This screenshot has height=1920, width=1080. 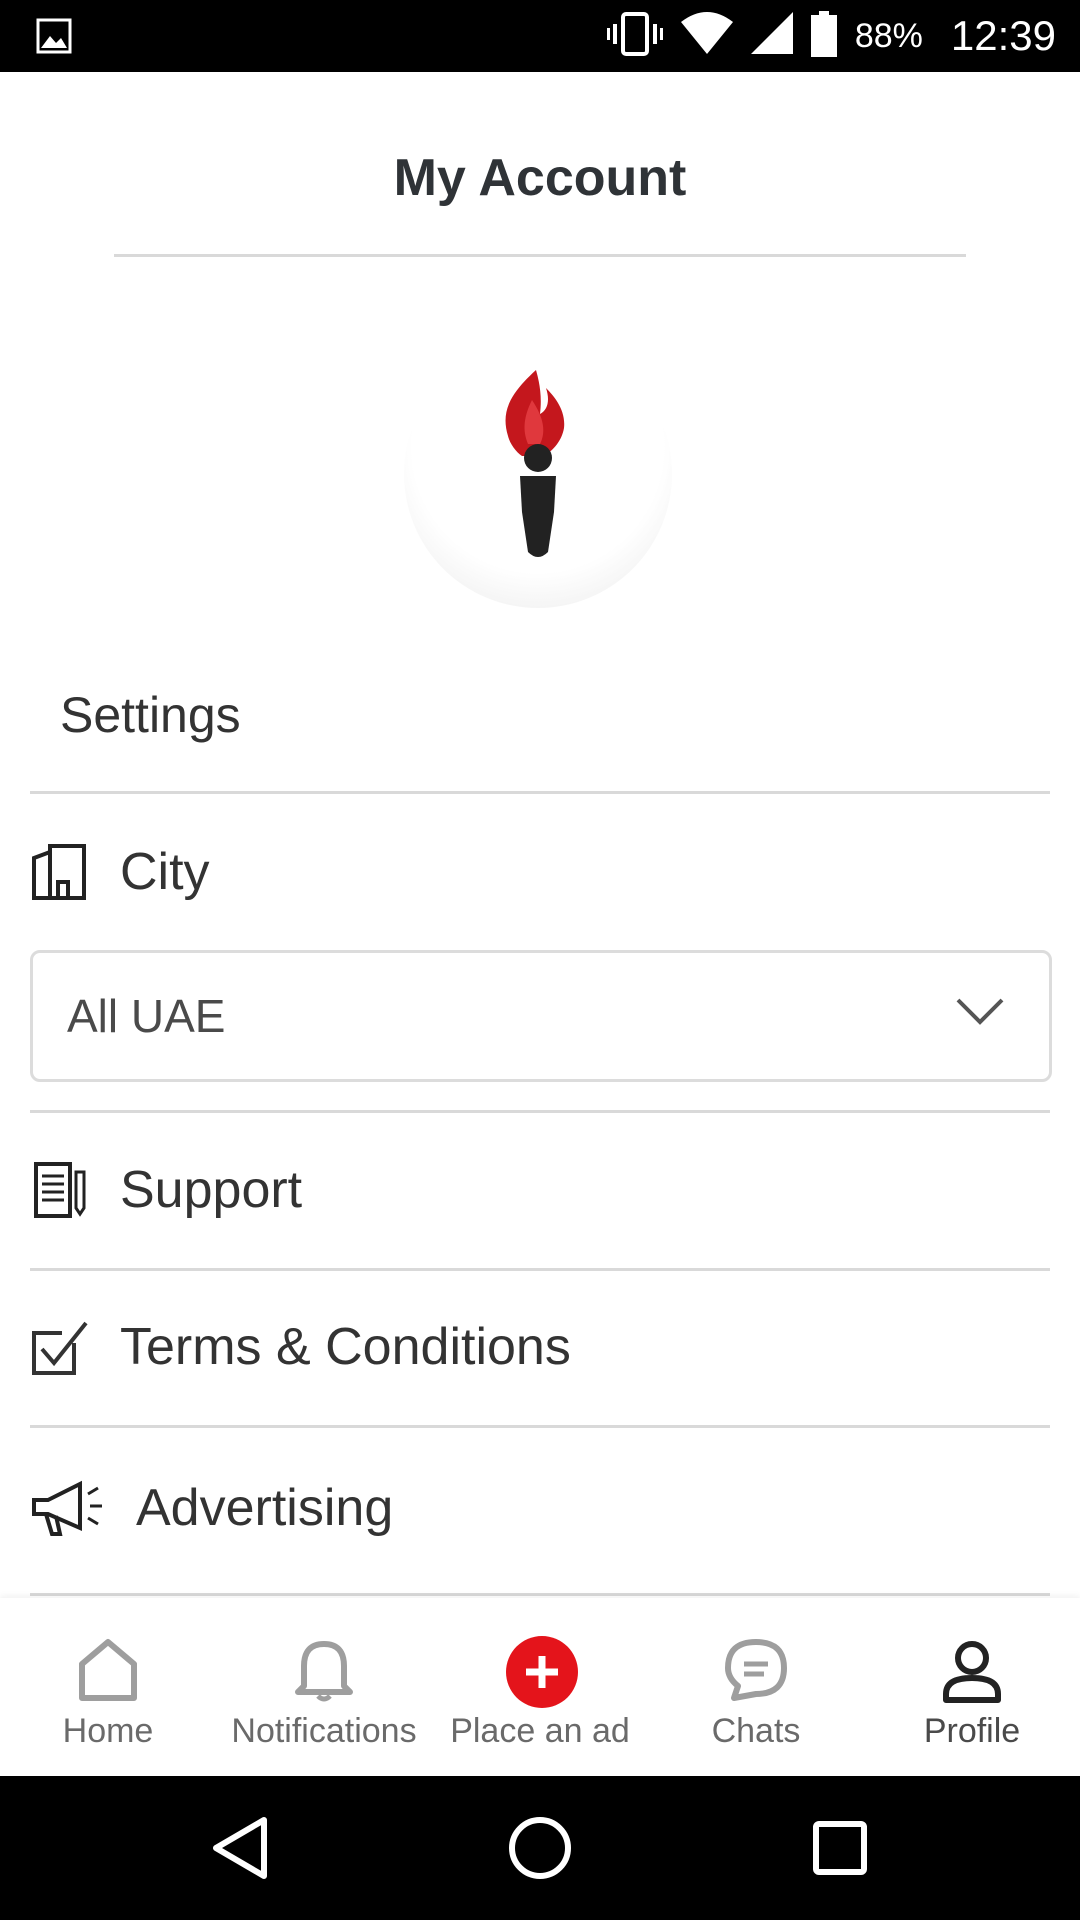 I want to click on bell-icon, so click(x=324, y=1670).